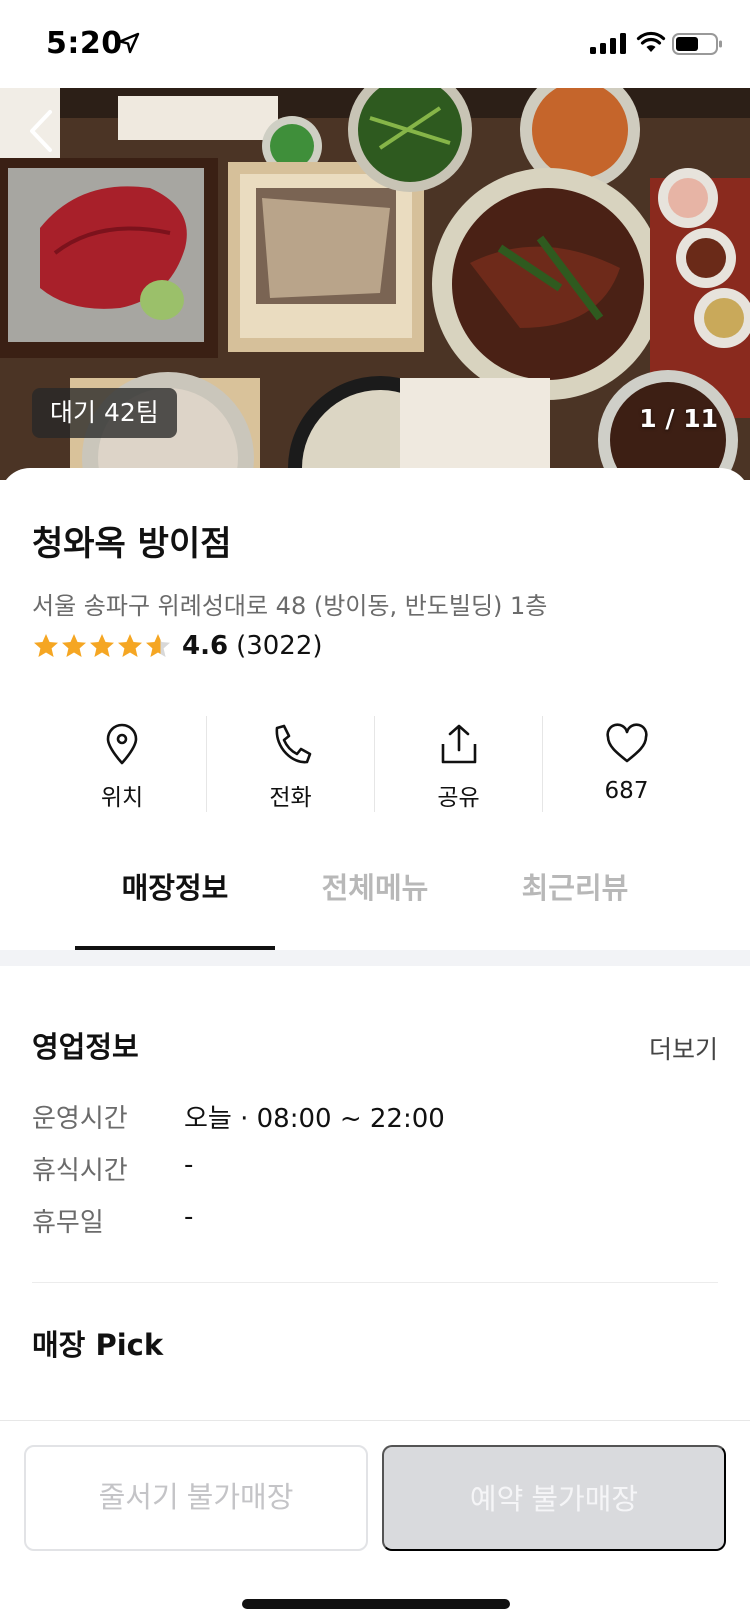  What do you see at coordinates (112, 1220) in the screenshot?
I see `info-row-holiday: 휴무일 -` at bounding box center [112, 1220].